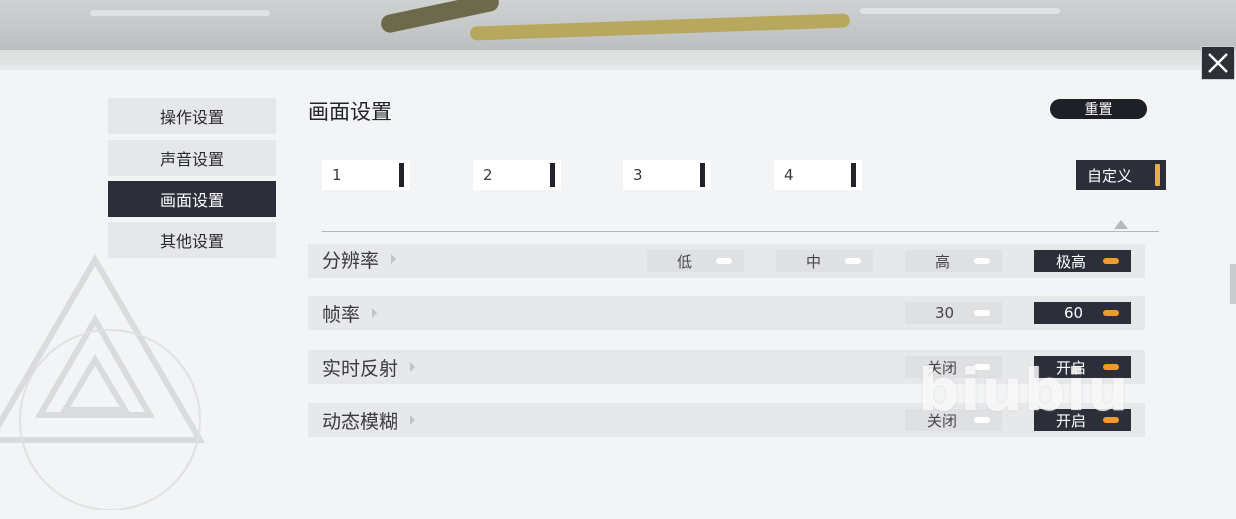 The width and height of the screenshot is (1236, 519). I want to click on sidebar-item-label: 其他设置, so click(191, 241).